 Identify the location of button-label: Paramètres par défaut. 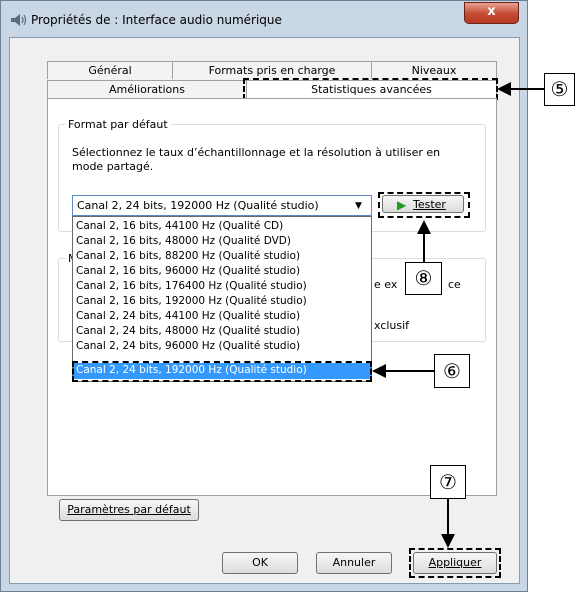
(129, 509).